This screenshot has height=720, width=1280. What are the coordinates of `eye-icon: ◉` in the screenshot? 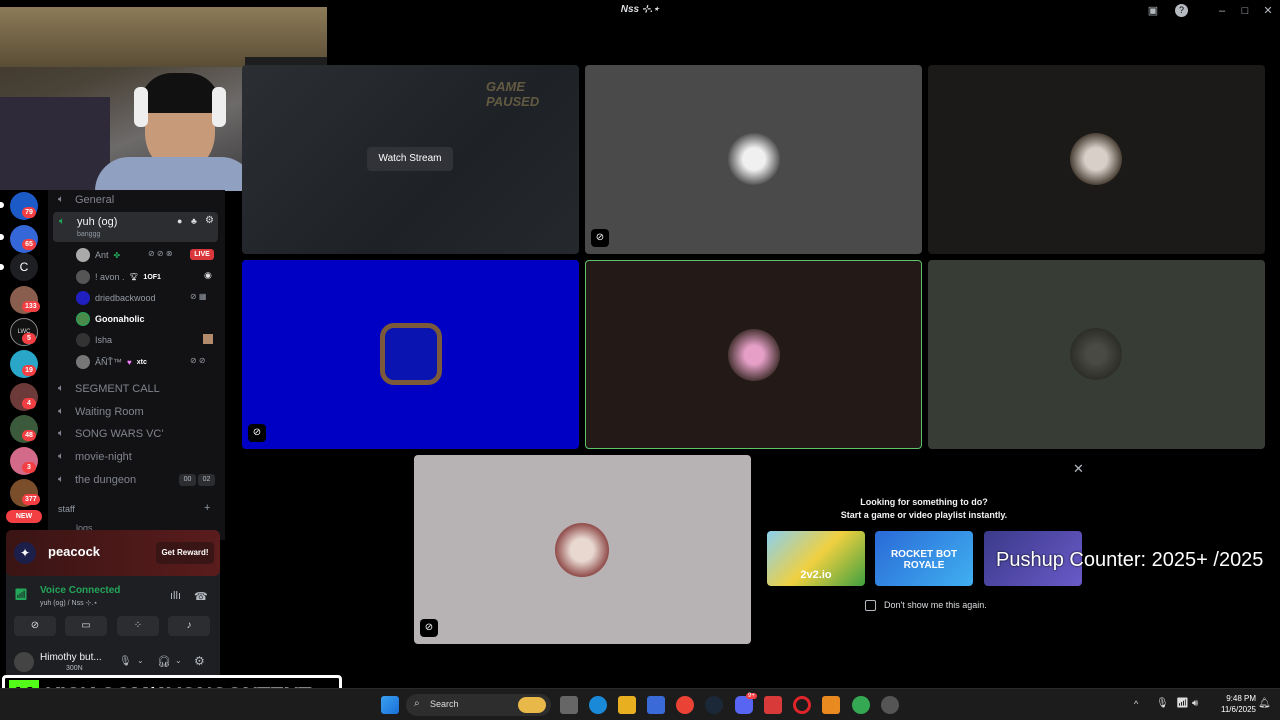 It's located at (208, 275).